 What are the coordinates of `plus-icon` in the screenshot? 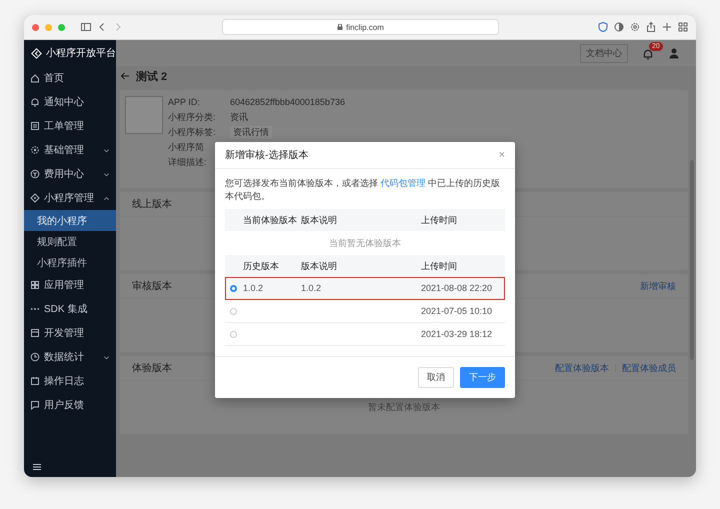 It's located at (667, 27).